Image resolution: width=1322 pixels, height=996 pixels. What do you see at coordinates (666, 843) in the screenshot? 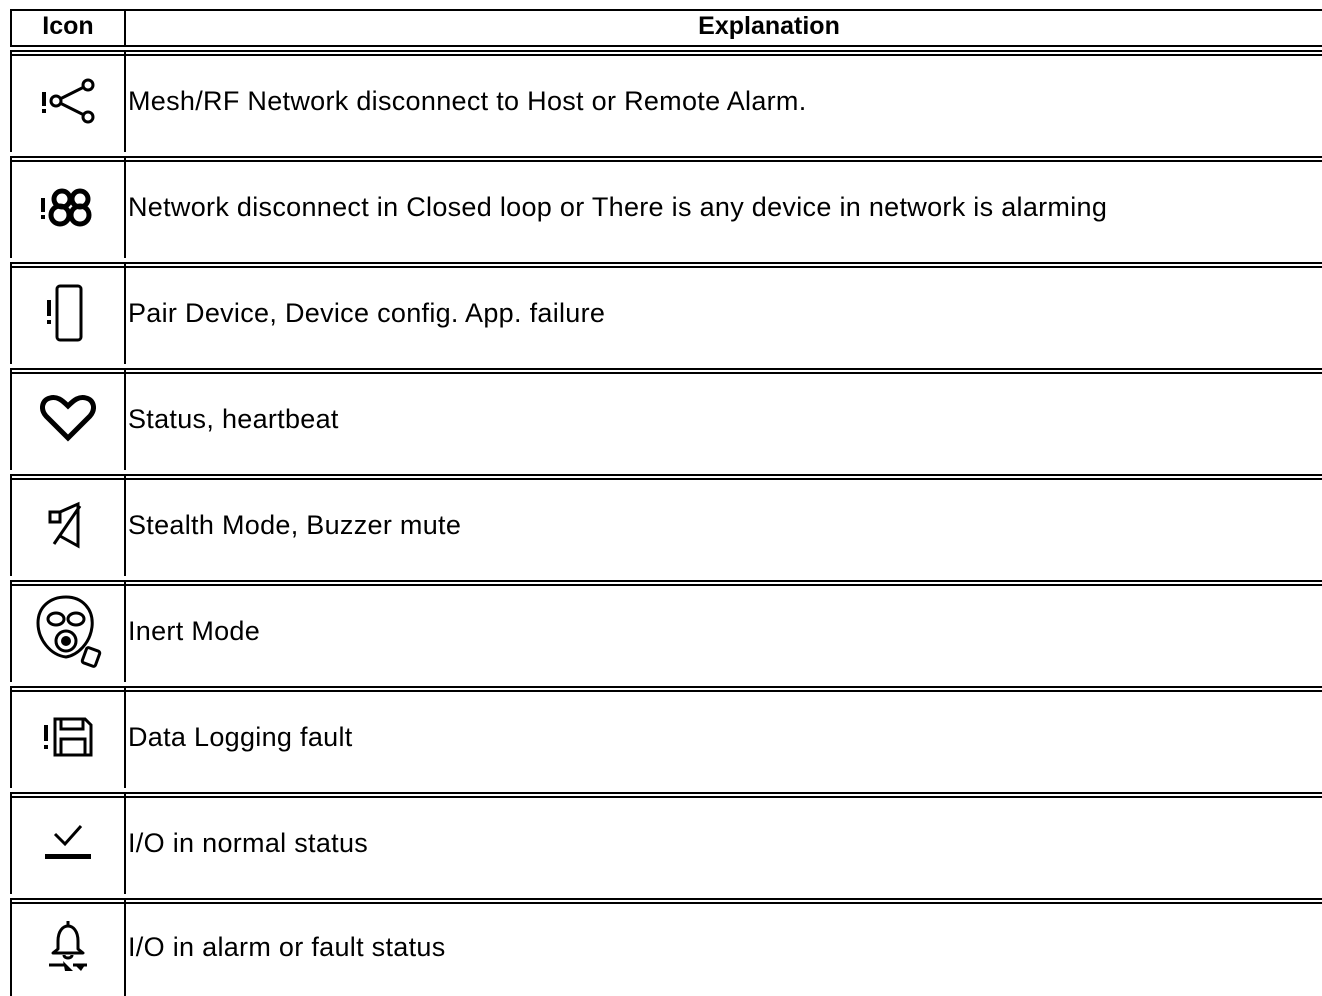
I see `table-row: I/O in normal status` at bounding box center [666, 843].